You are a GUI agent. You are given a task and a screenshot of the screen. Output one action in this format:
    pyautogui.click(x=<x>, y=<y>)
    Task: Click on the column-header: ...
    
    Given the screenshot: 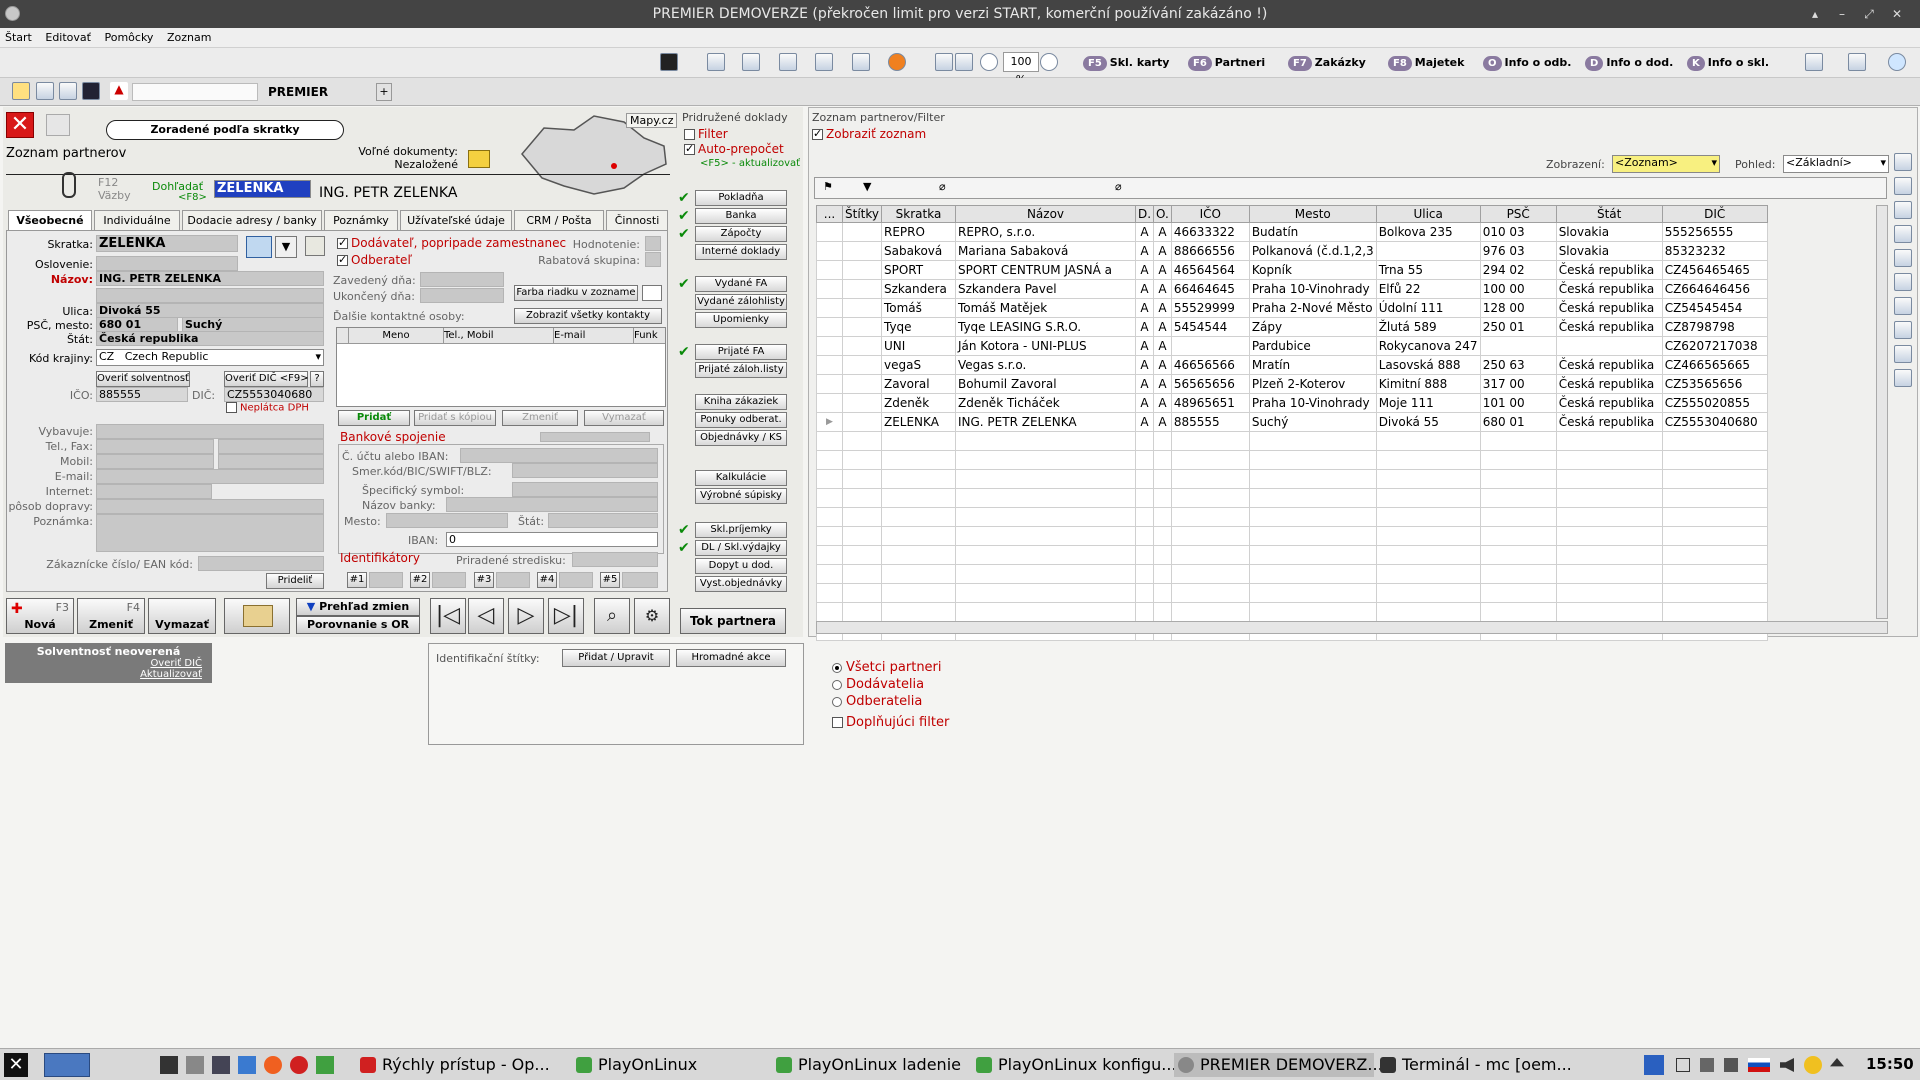 What is the action you would take?
    pyautogui.click(x=829, y=214)
    